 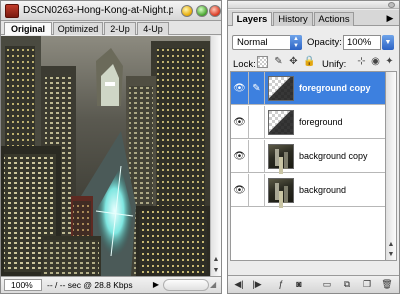 What do you see at coordinates (327, 284) in the screenshot?
I see `new-layer-set-icon: ▭` at bounding box center [327, 284].